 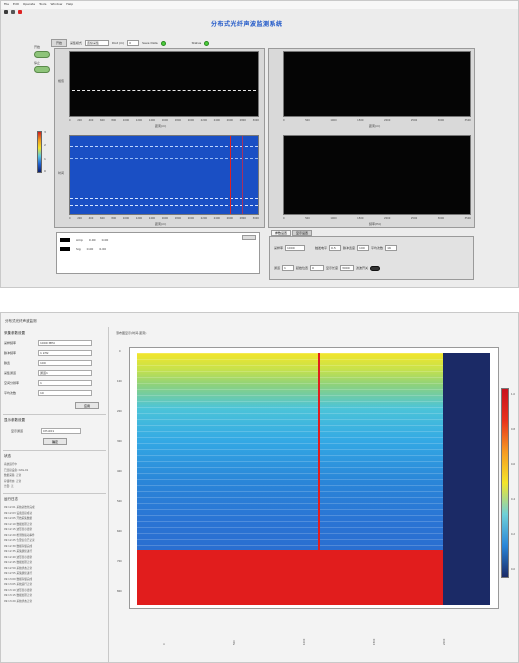 I want to click on trigger-field: 0.5, so click(x=335, y=248).